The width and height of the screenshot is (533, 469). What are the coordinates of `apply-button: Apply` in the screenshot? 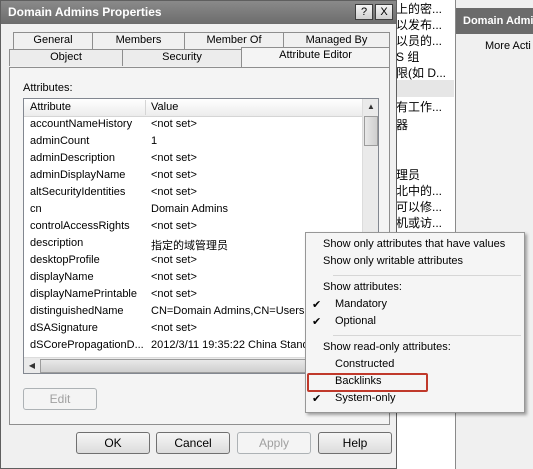 It's located at (274, 443).